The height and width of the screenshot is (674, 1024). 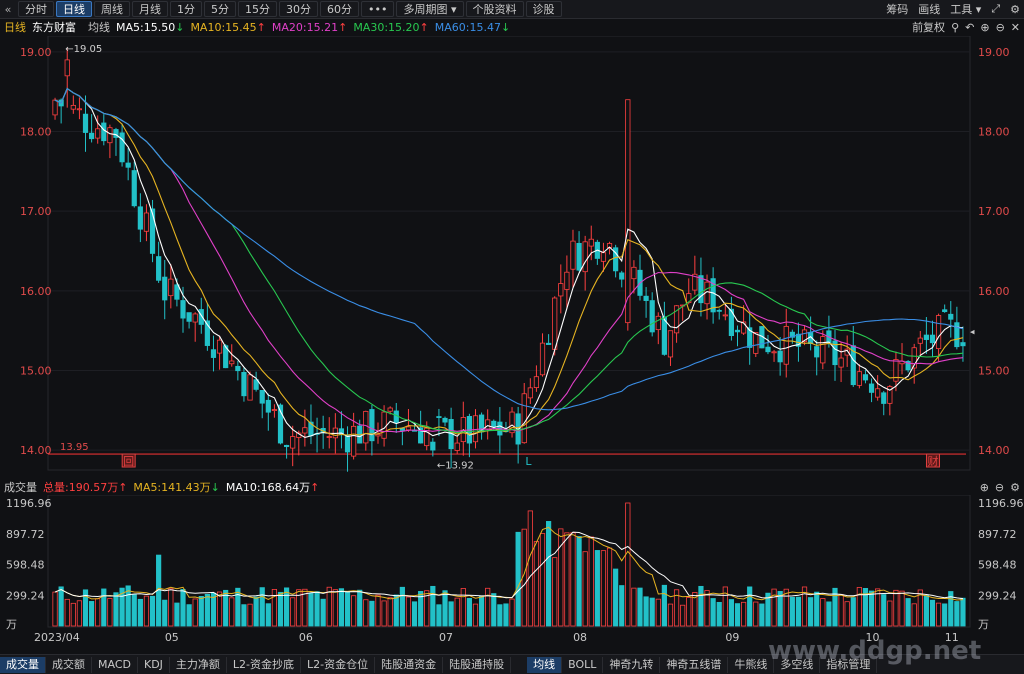 I want to click on period-tab: 个股资料, so click(x=494, y=9).